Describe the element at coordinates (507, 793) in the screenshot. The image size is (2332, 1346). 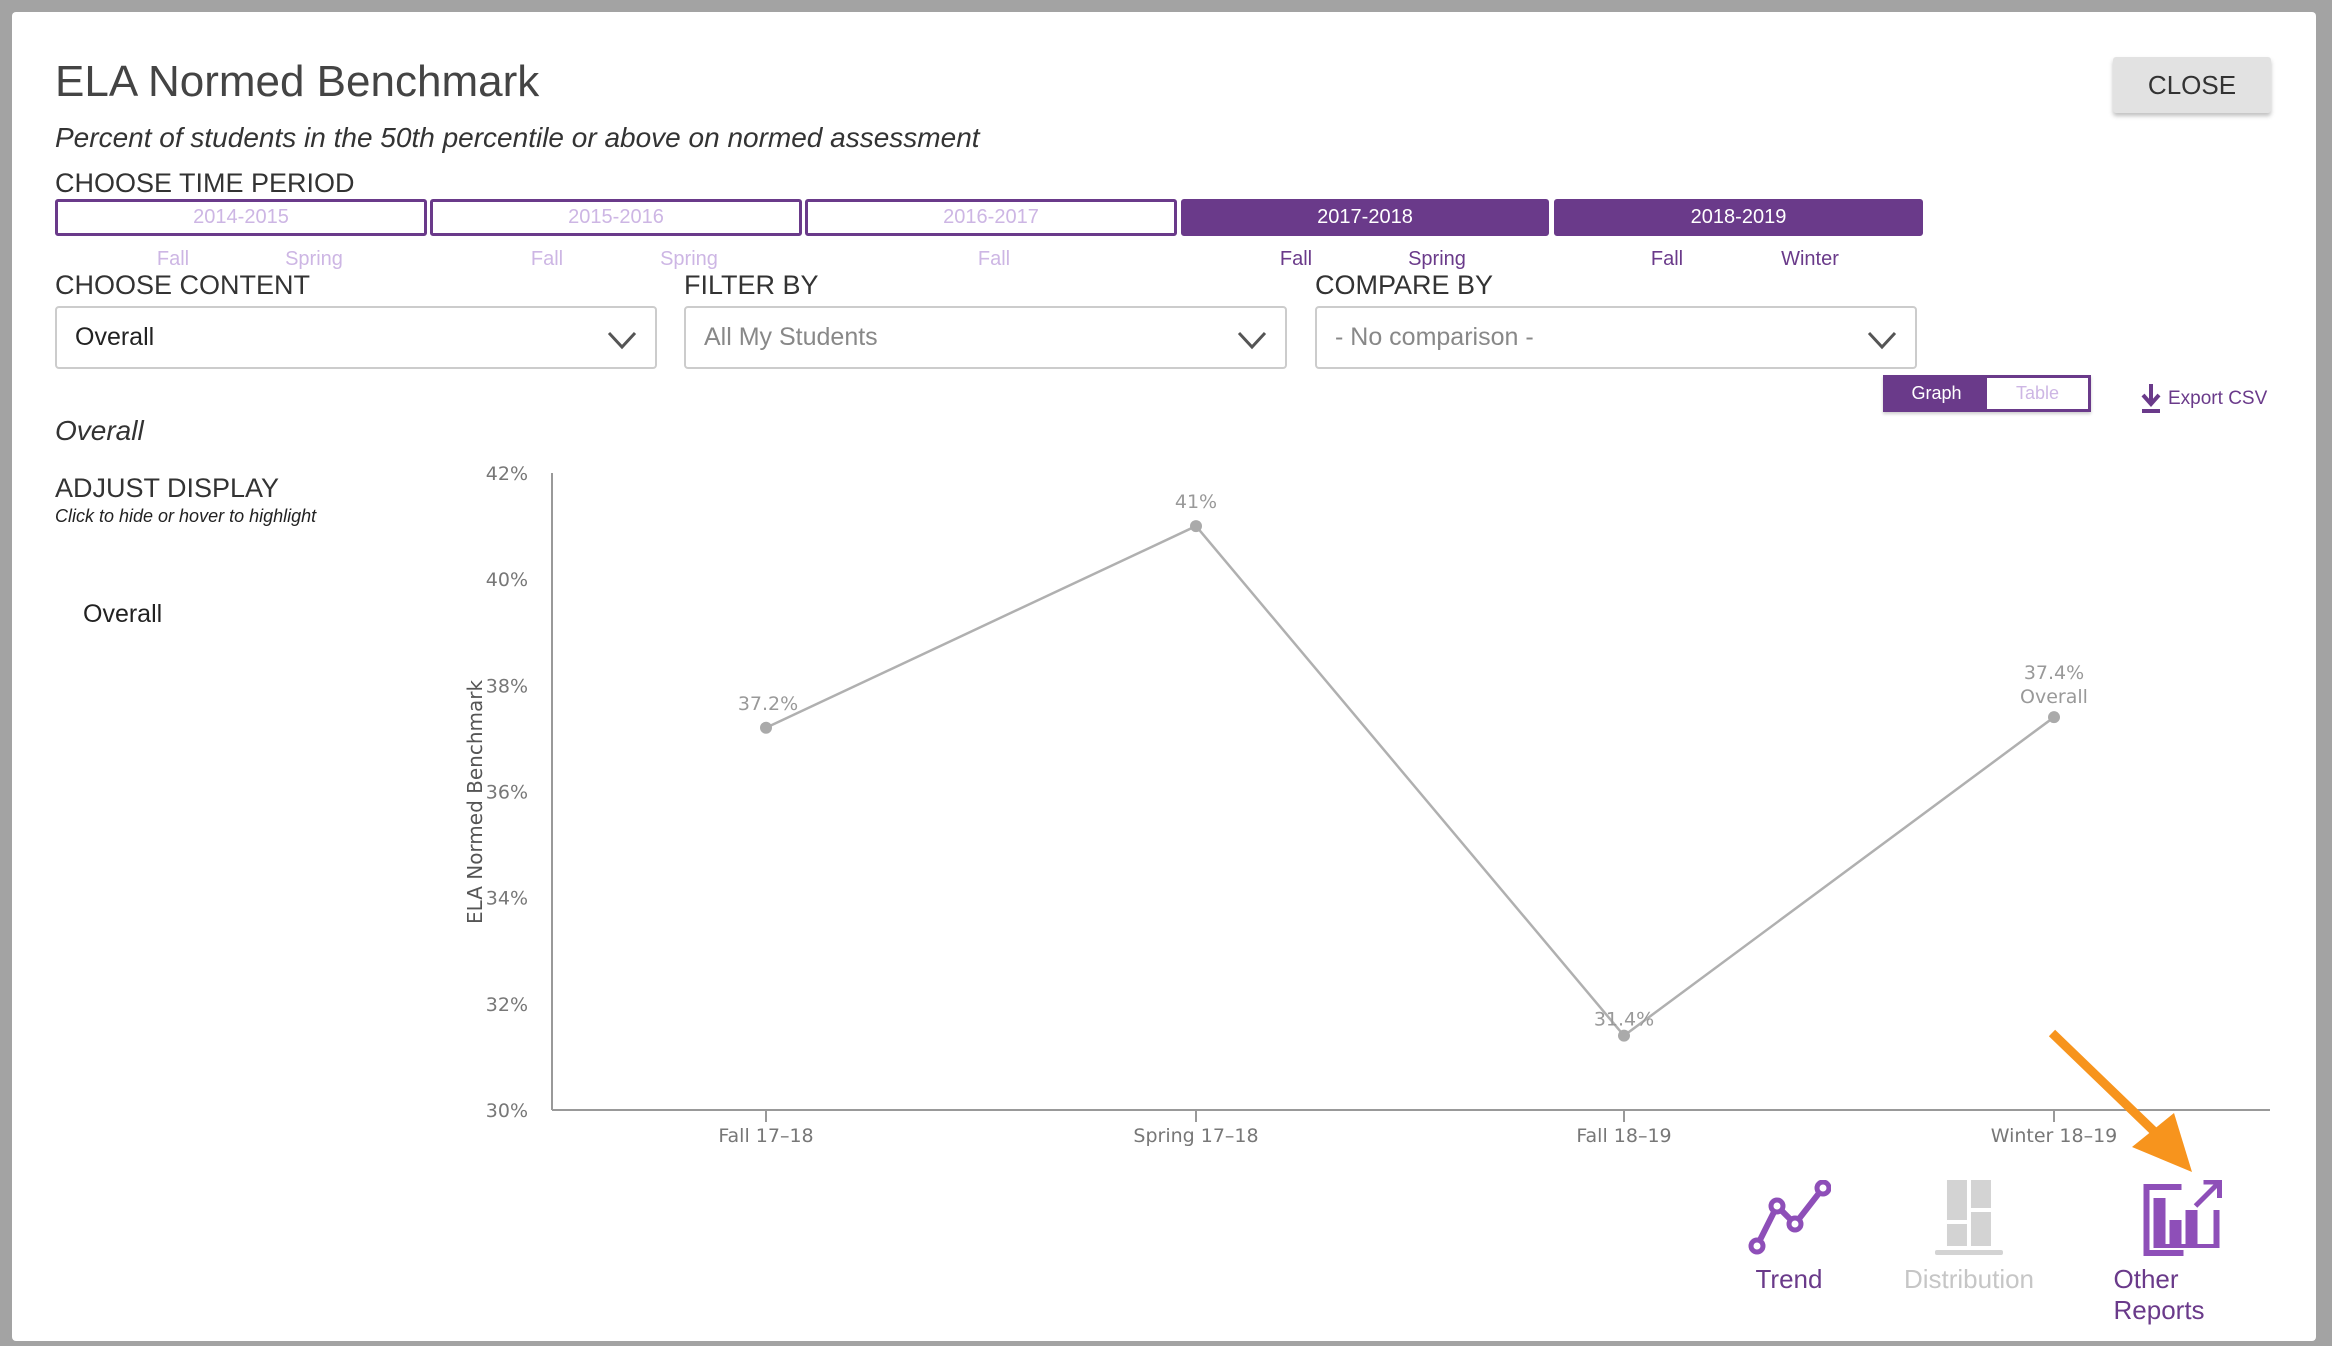
I see `y-tick-label: 36%` at that location.